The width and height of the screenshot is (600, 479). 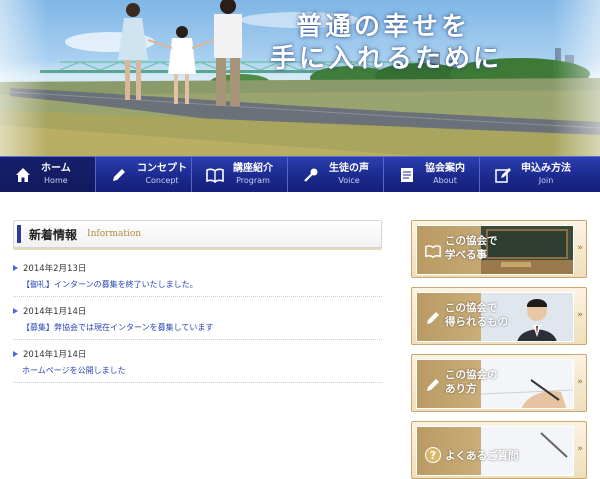 I want to click on banner-learn-line1: この協会で, so click(x=471, y=241).